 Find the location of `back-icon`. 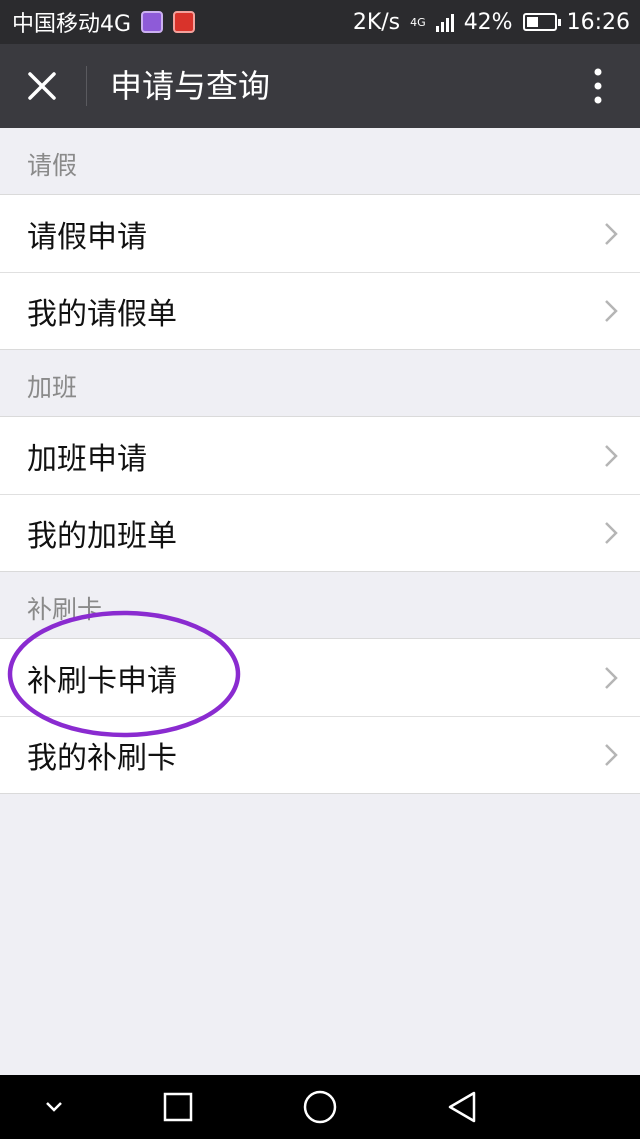

back-icon is located at coordinates (462, 1107).